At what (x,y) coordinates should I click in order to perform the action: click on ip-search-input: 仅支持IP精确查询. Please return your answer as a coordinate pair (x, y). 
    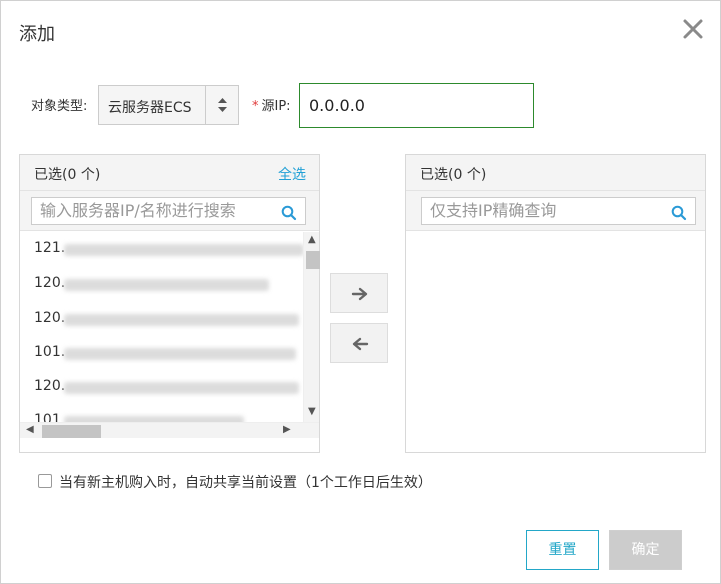
    Looking at the image, I should click on (558, 211).